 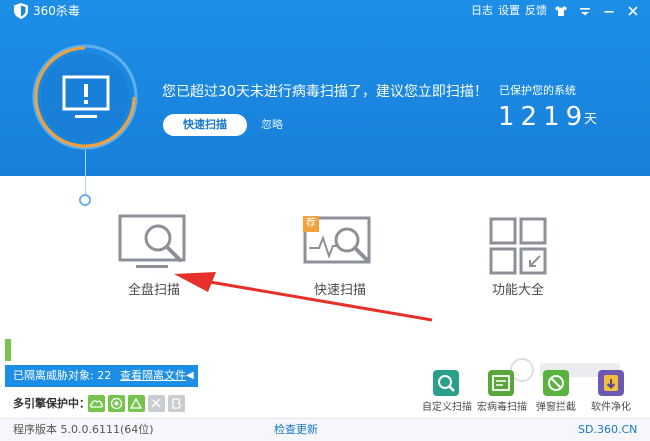 I want to click on recommended-badge: 荐, so click(x=311, y=224).